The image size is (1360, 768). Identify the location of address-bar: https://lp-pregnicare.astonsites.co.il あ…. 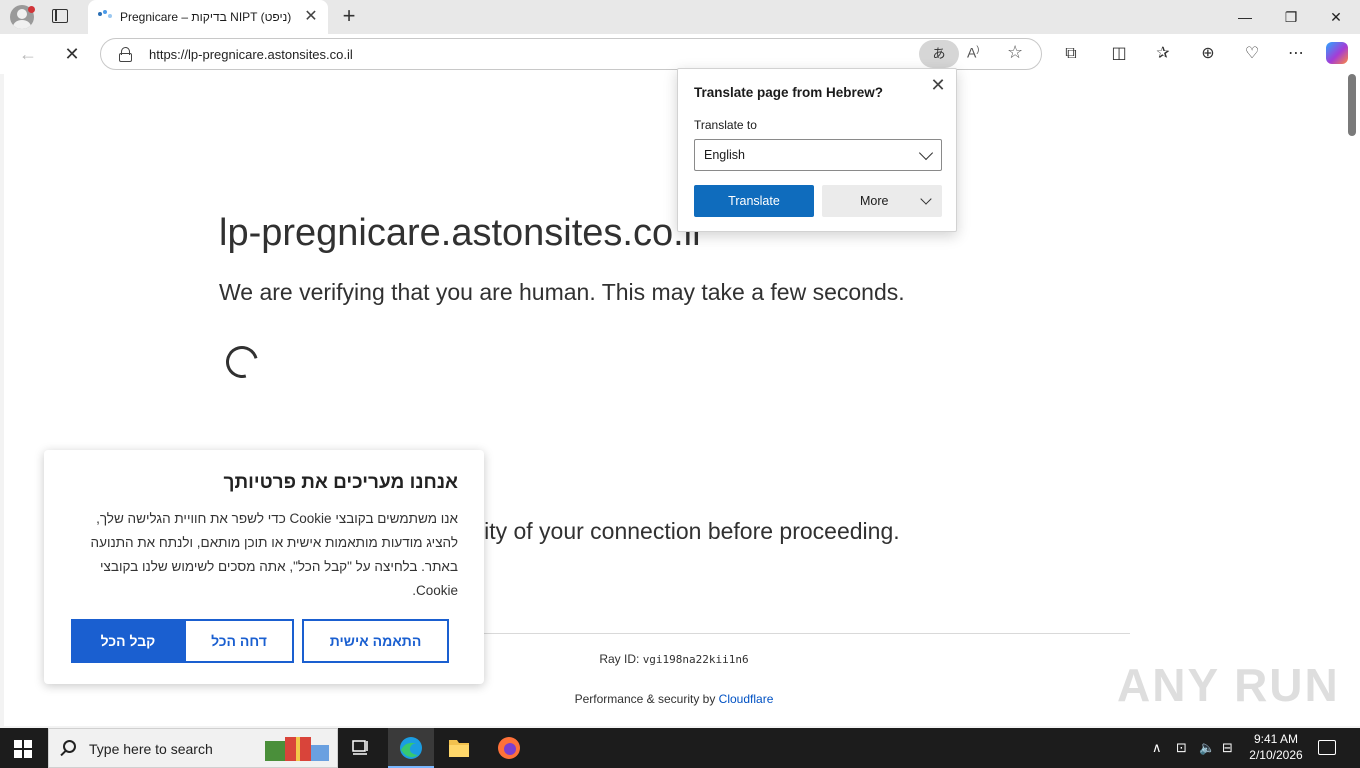
(571, 54).